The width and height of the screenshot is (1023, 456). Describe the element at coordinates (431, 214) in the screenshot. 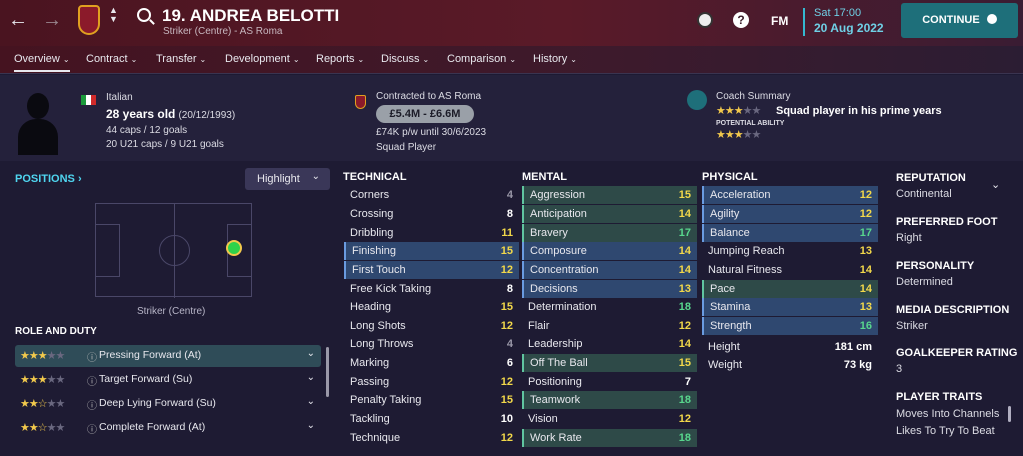

I see `attr-row: Crossing 8` at that location.